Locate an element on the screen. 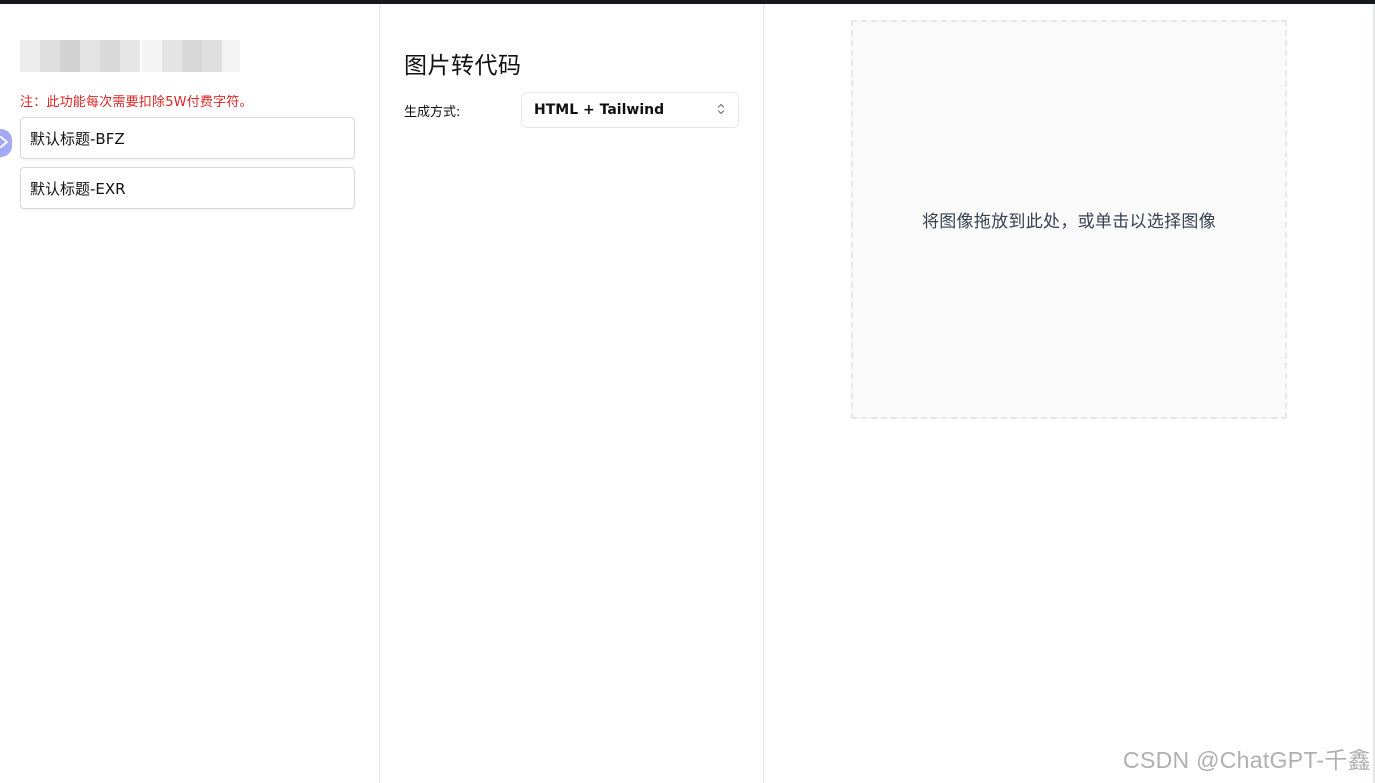  history-item: 默认标题-EXR is located at coordinates (187, 188).